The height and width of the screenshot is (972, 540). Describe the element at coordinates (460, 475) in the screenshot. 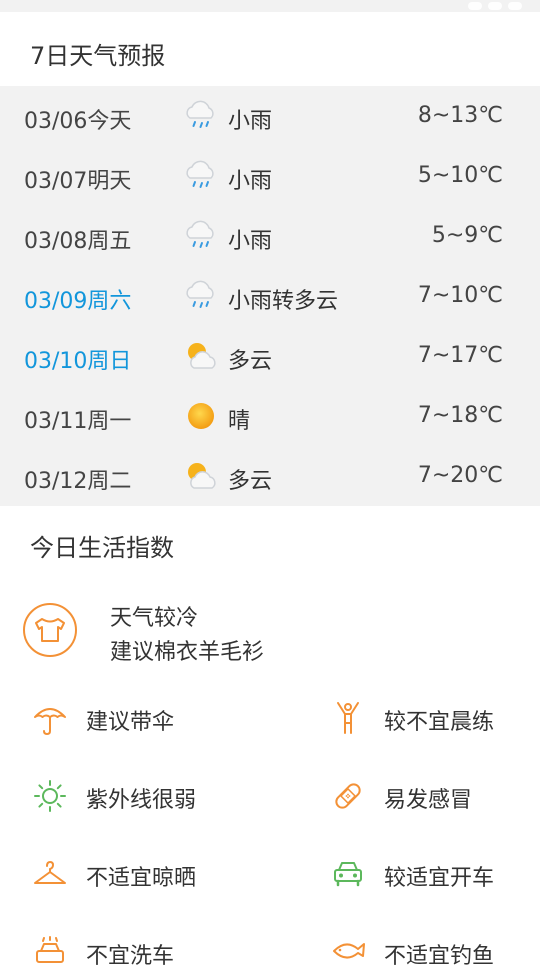

I see `forecast-temp: 7~20℃` at that location.